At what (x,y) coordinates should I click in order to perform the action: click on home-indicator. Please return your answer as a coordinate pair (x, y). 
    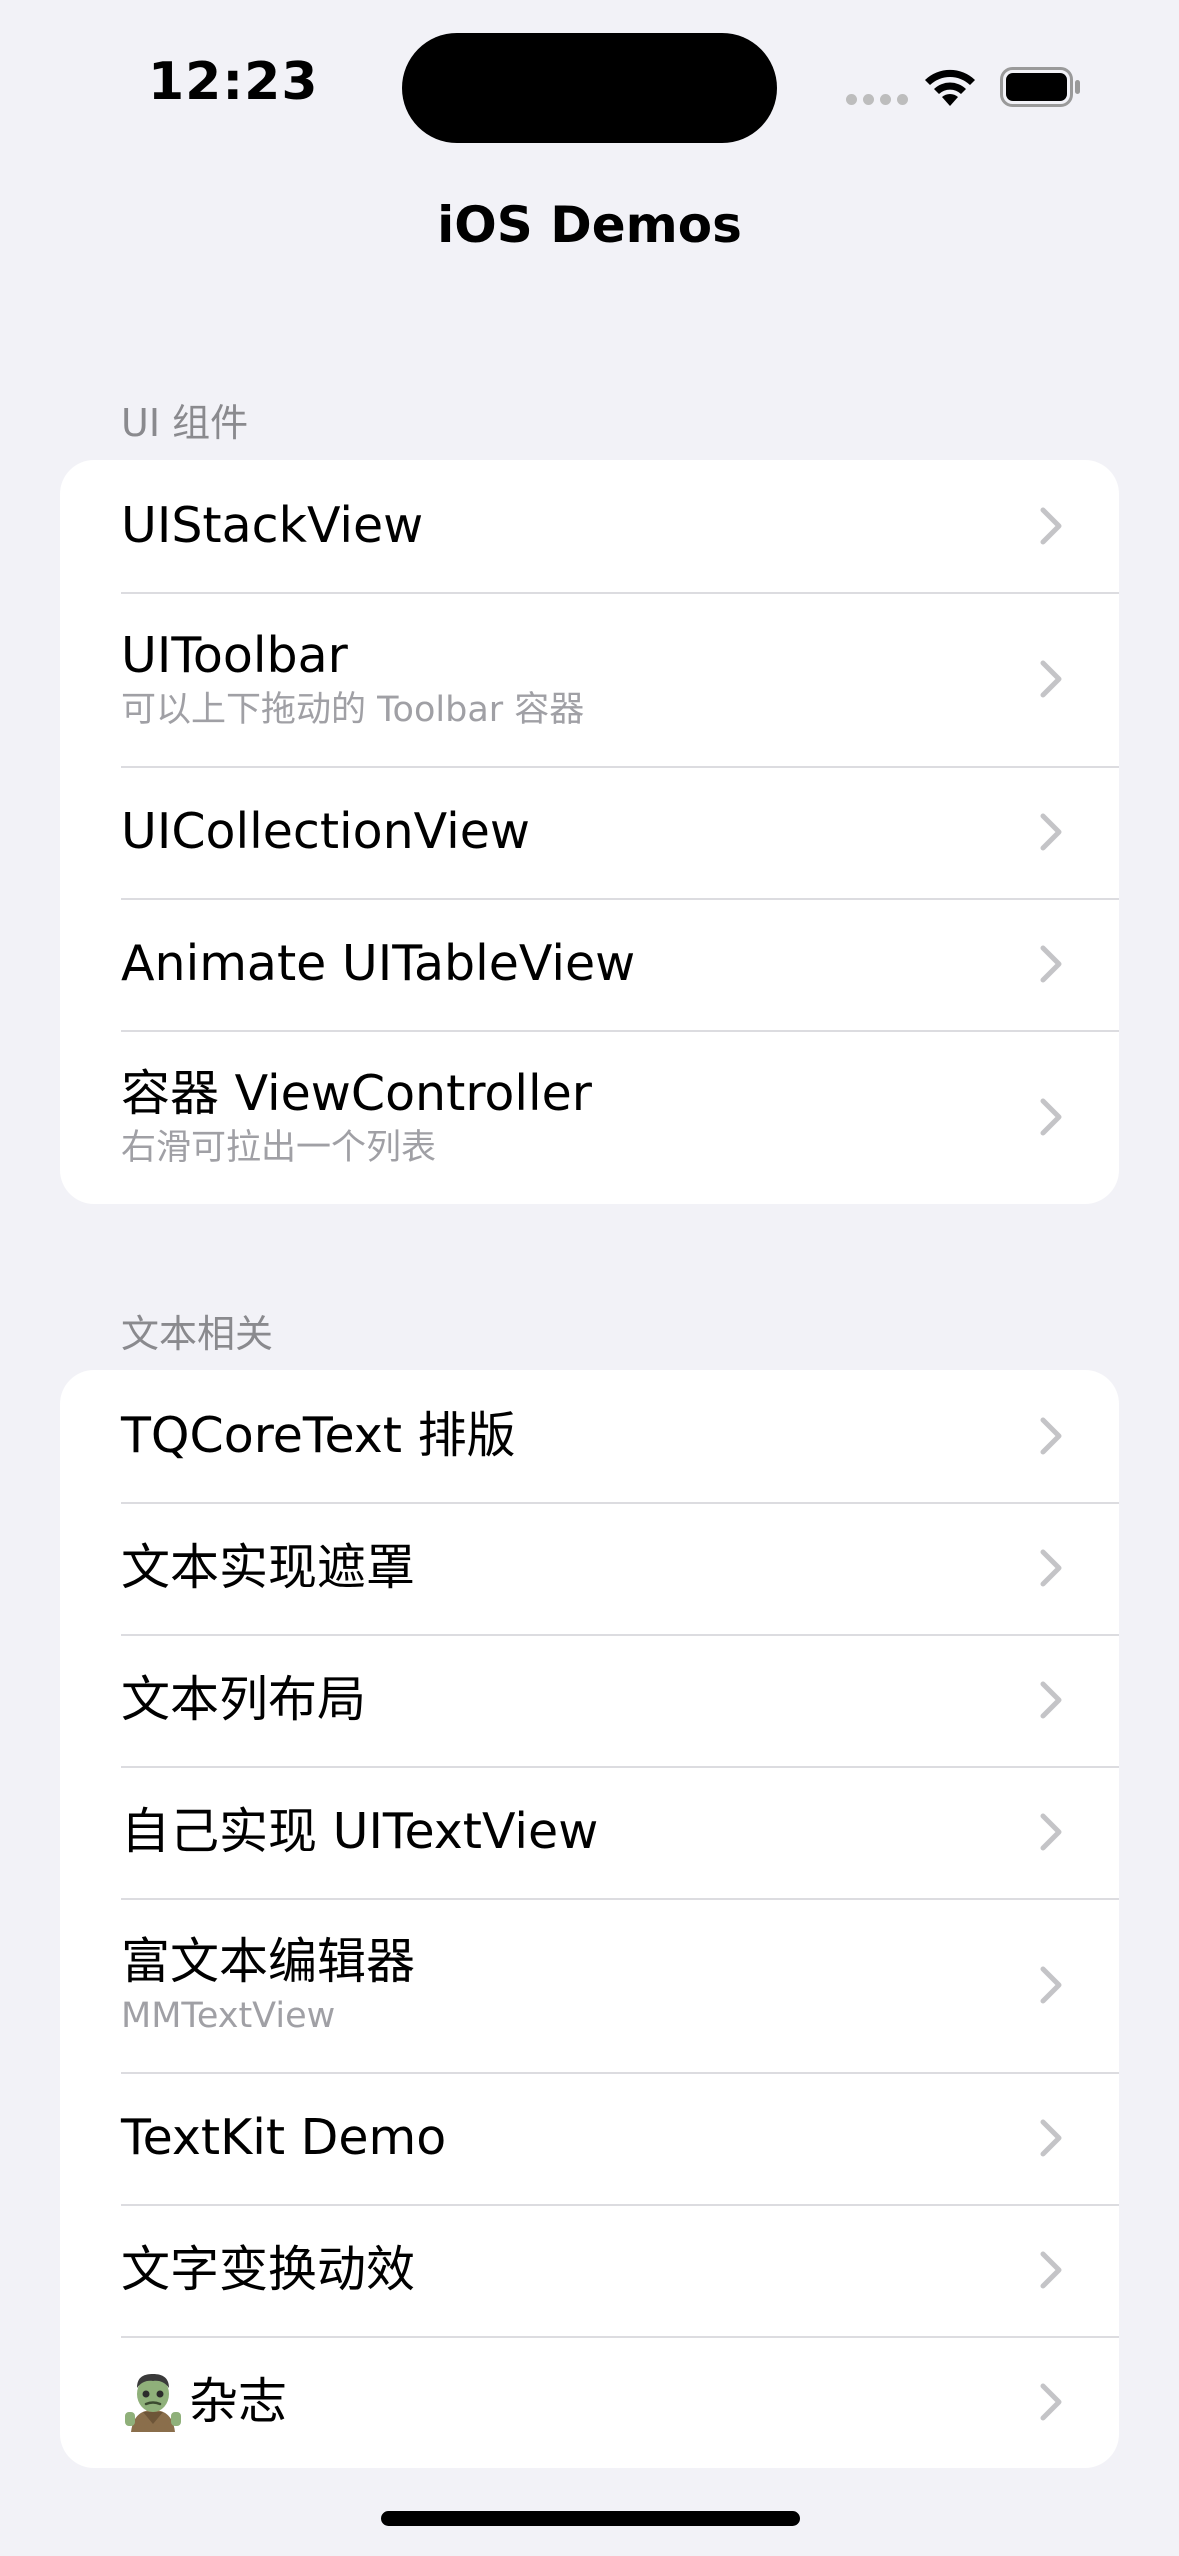
    Looking at the image, I should click on (590, 2518).